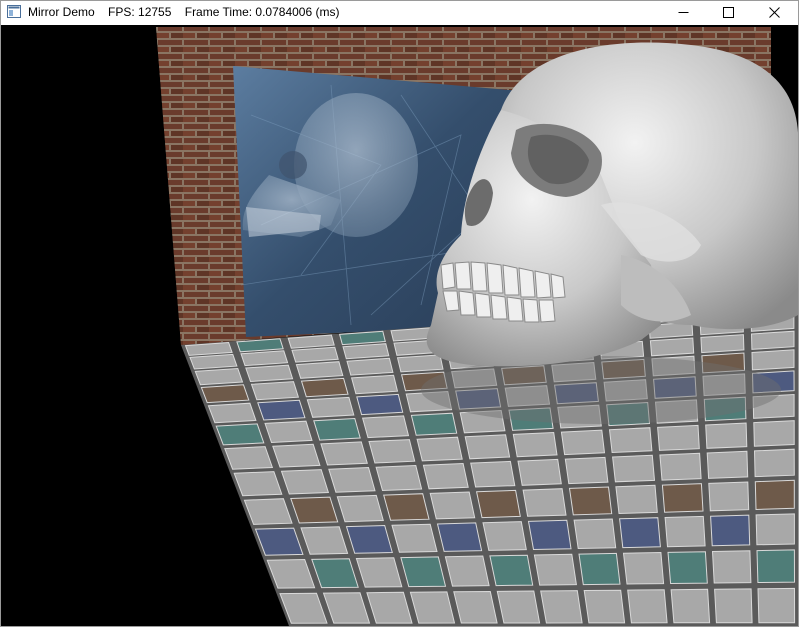 The width and height of the screenshot is (799, 627). I want to click on minimize-icon, so click(683, 12).